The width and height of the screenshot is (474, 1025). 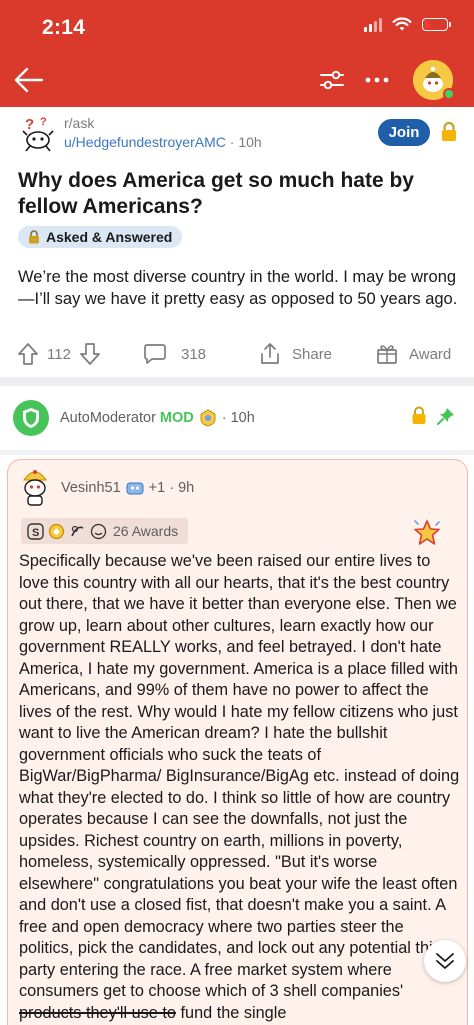 What do you see at coordinates (186, 488) in the screenshot?
I see `comment-age: 9h` at bounding box center [186, 488].